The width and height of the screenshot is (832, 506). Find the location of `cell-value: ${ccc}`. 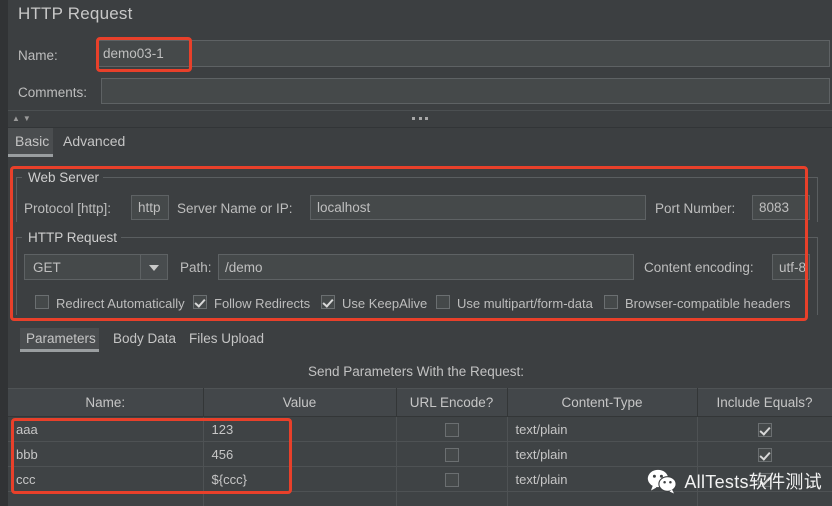

cell-value: ${ccc} is located at coordinates (300, 479).